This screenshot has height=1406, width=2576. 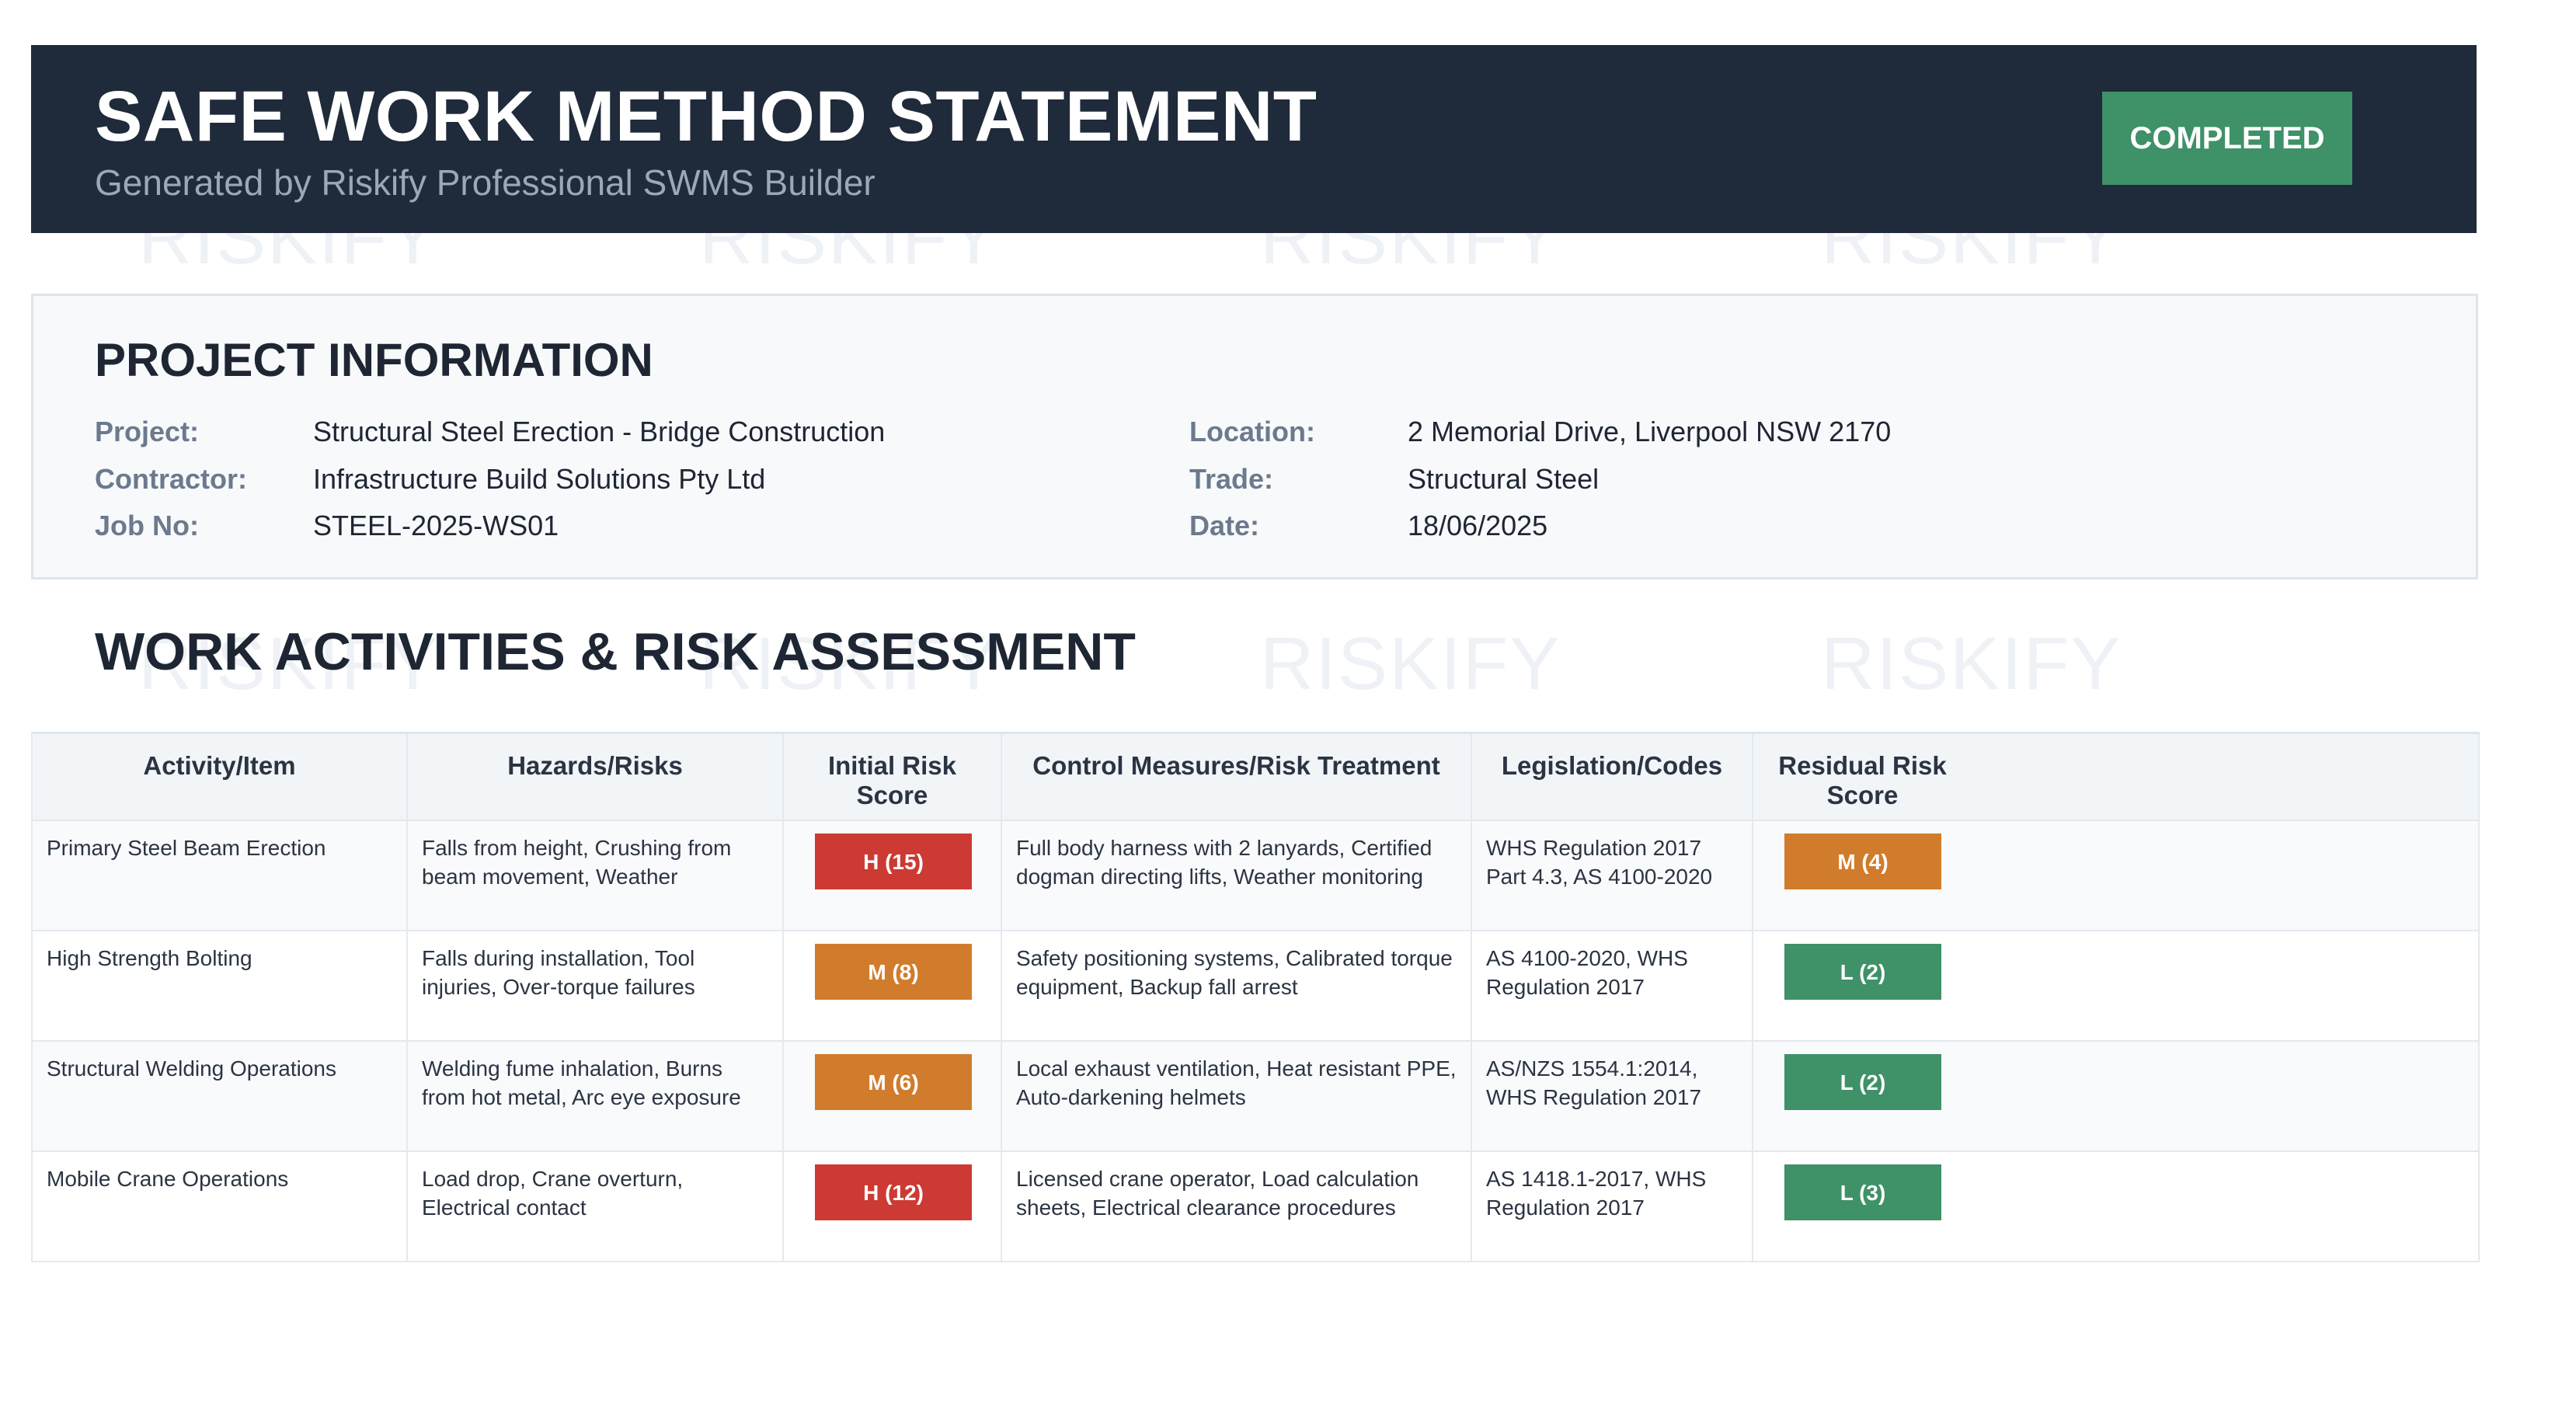 I want to click on job-number-value: STEEL-2025-WS01, so click(x=436, y=525).